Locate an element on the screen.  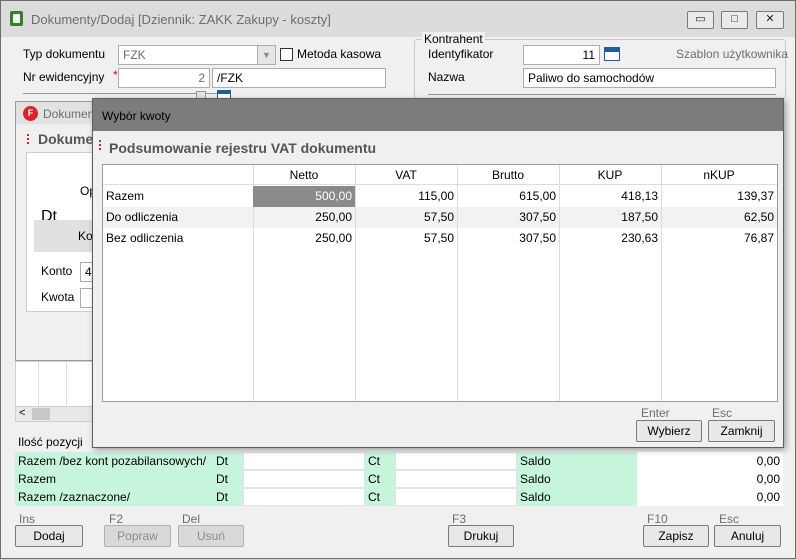
close-button: ✕ is located at coordinates (770, 20).